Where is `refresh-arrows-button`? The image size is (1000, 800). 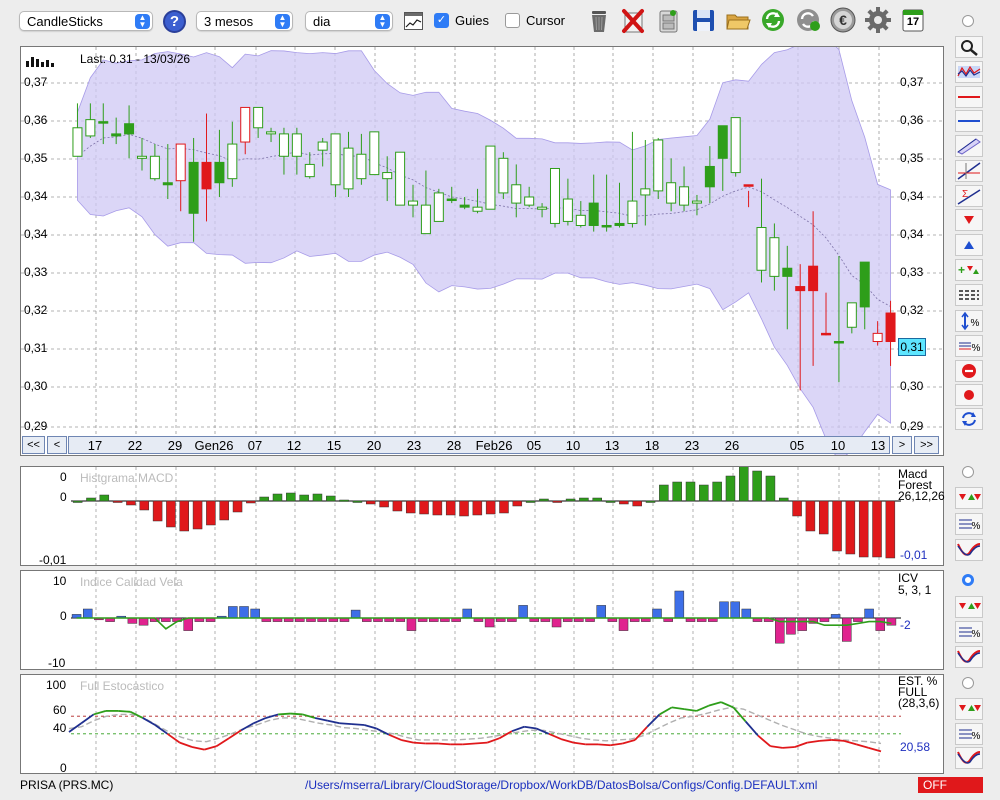
refresh-arrows-button is located at coordinates (969, 419).